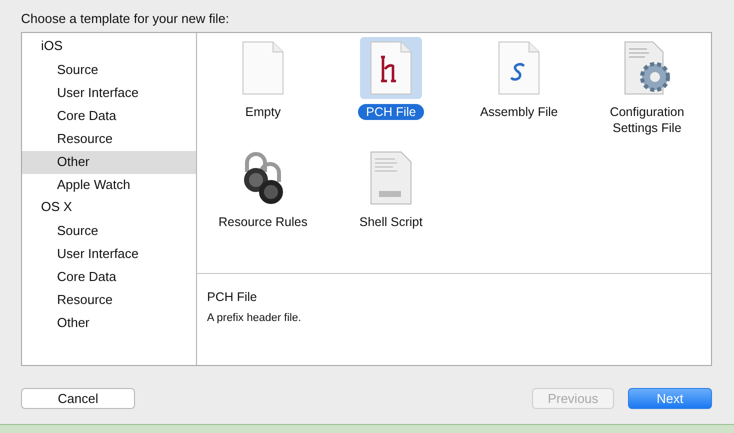 Image resolution: width=734 pixels, height=433 pixels. I want to click on gear-document-icon, so click(647, 68).